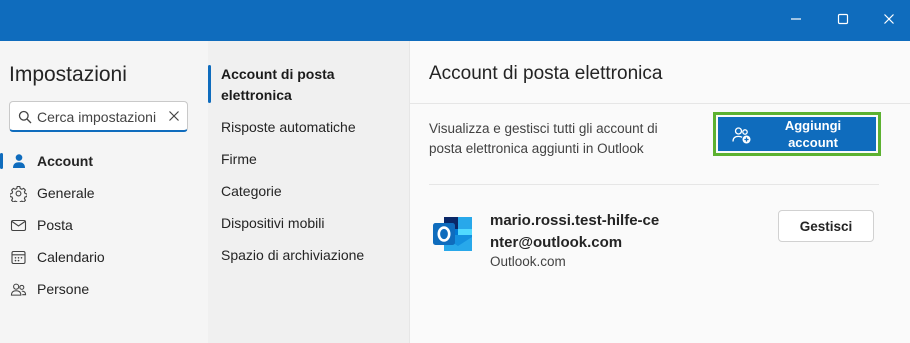 The image size is (910, 343). I want to click on search-box, so click(98, 116).